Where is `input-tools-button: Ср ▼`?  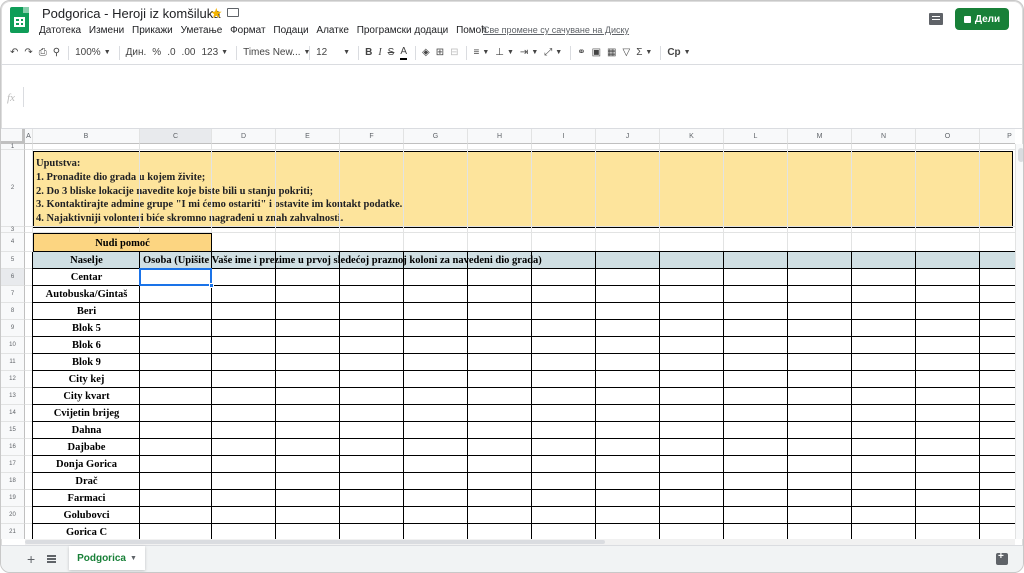
input-tools-button: Ср ▼ is located at coordinates (678, 53).